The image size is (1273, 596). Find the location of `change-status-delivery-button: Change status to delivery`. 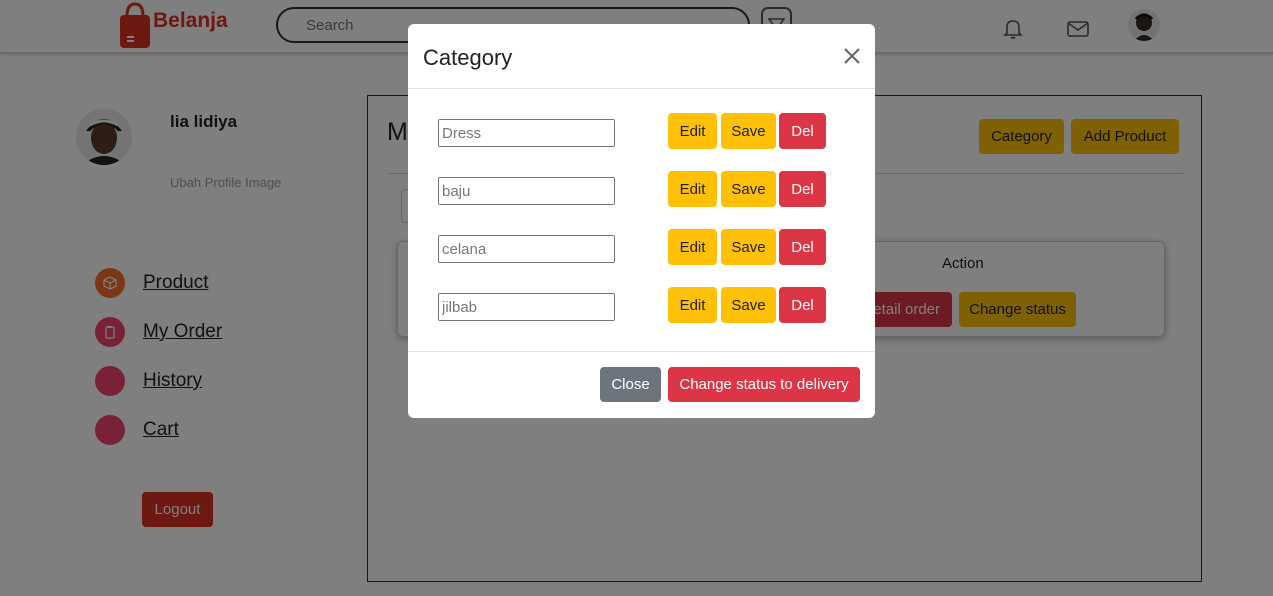

change-status-delivery-button: Change status to delivery is located at coordinates (764, 384).